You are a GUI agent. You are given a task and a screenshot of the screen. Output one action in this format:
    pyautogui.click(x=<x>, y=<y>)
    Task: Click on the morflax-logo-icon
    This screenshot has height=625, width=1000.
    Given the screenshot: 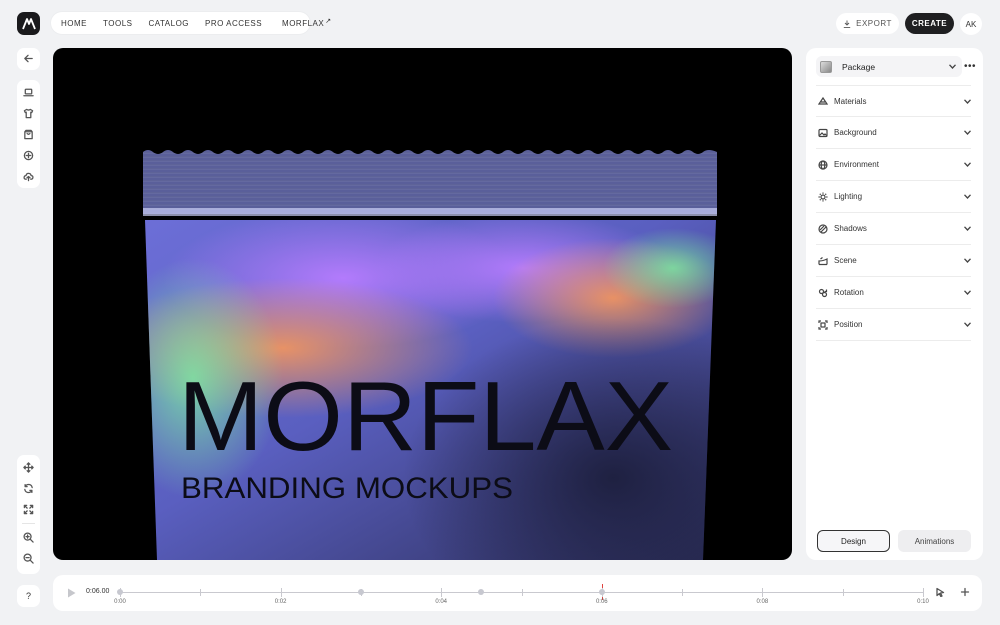 What is the action you would take?
    pyautogui.click(x=28, y=23)
    